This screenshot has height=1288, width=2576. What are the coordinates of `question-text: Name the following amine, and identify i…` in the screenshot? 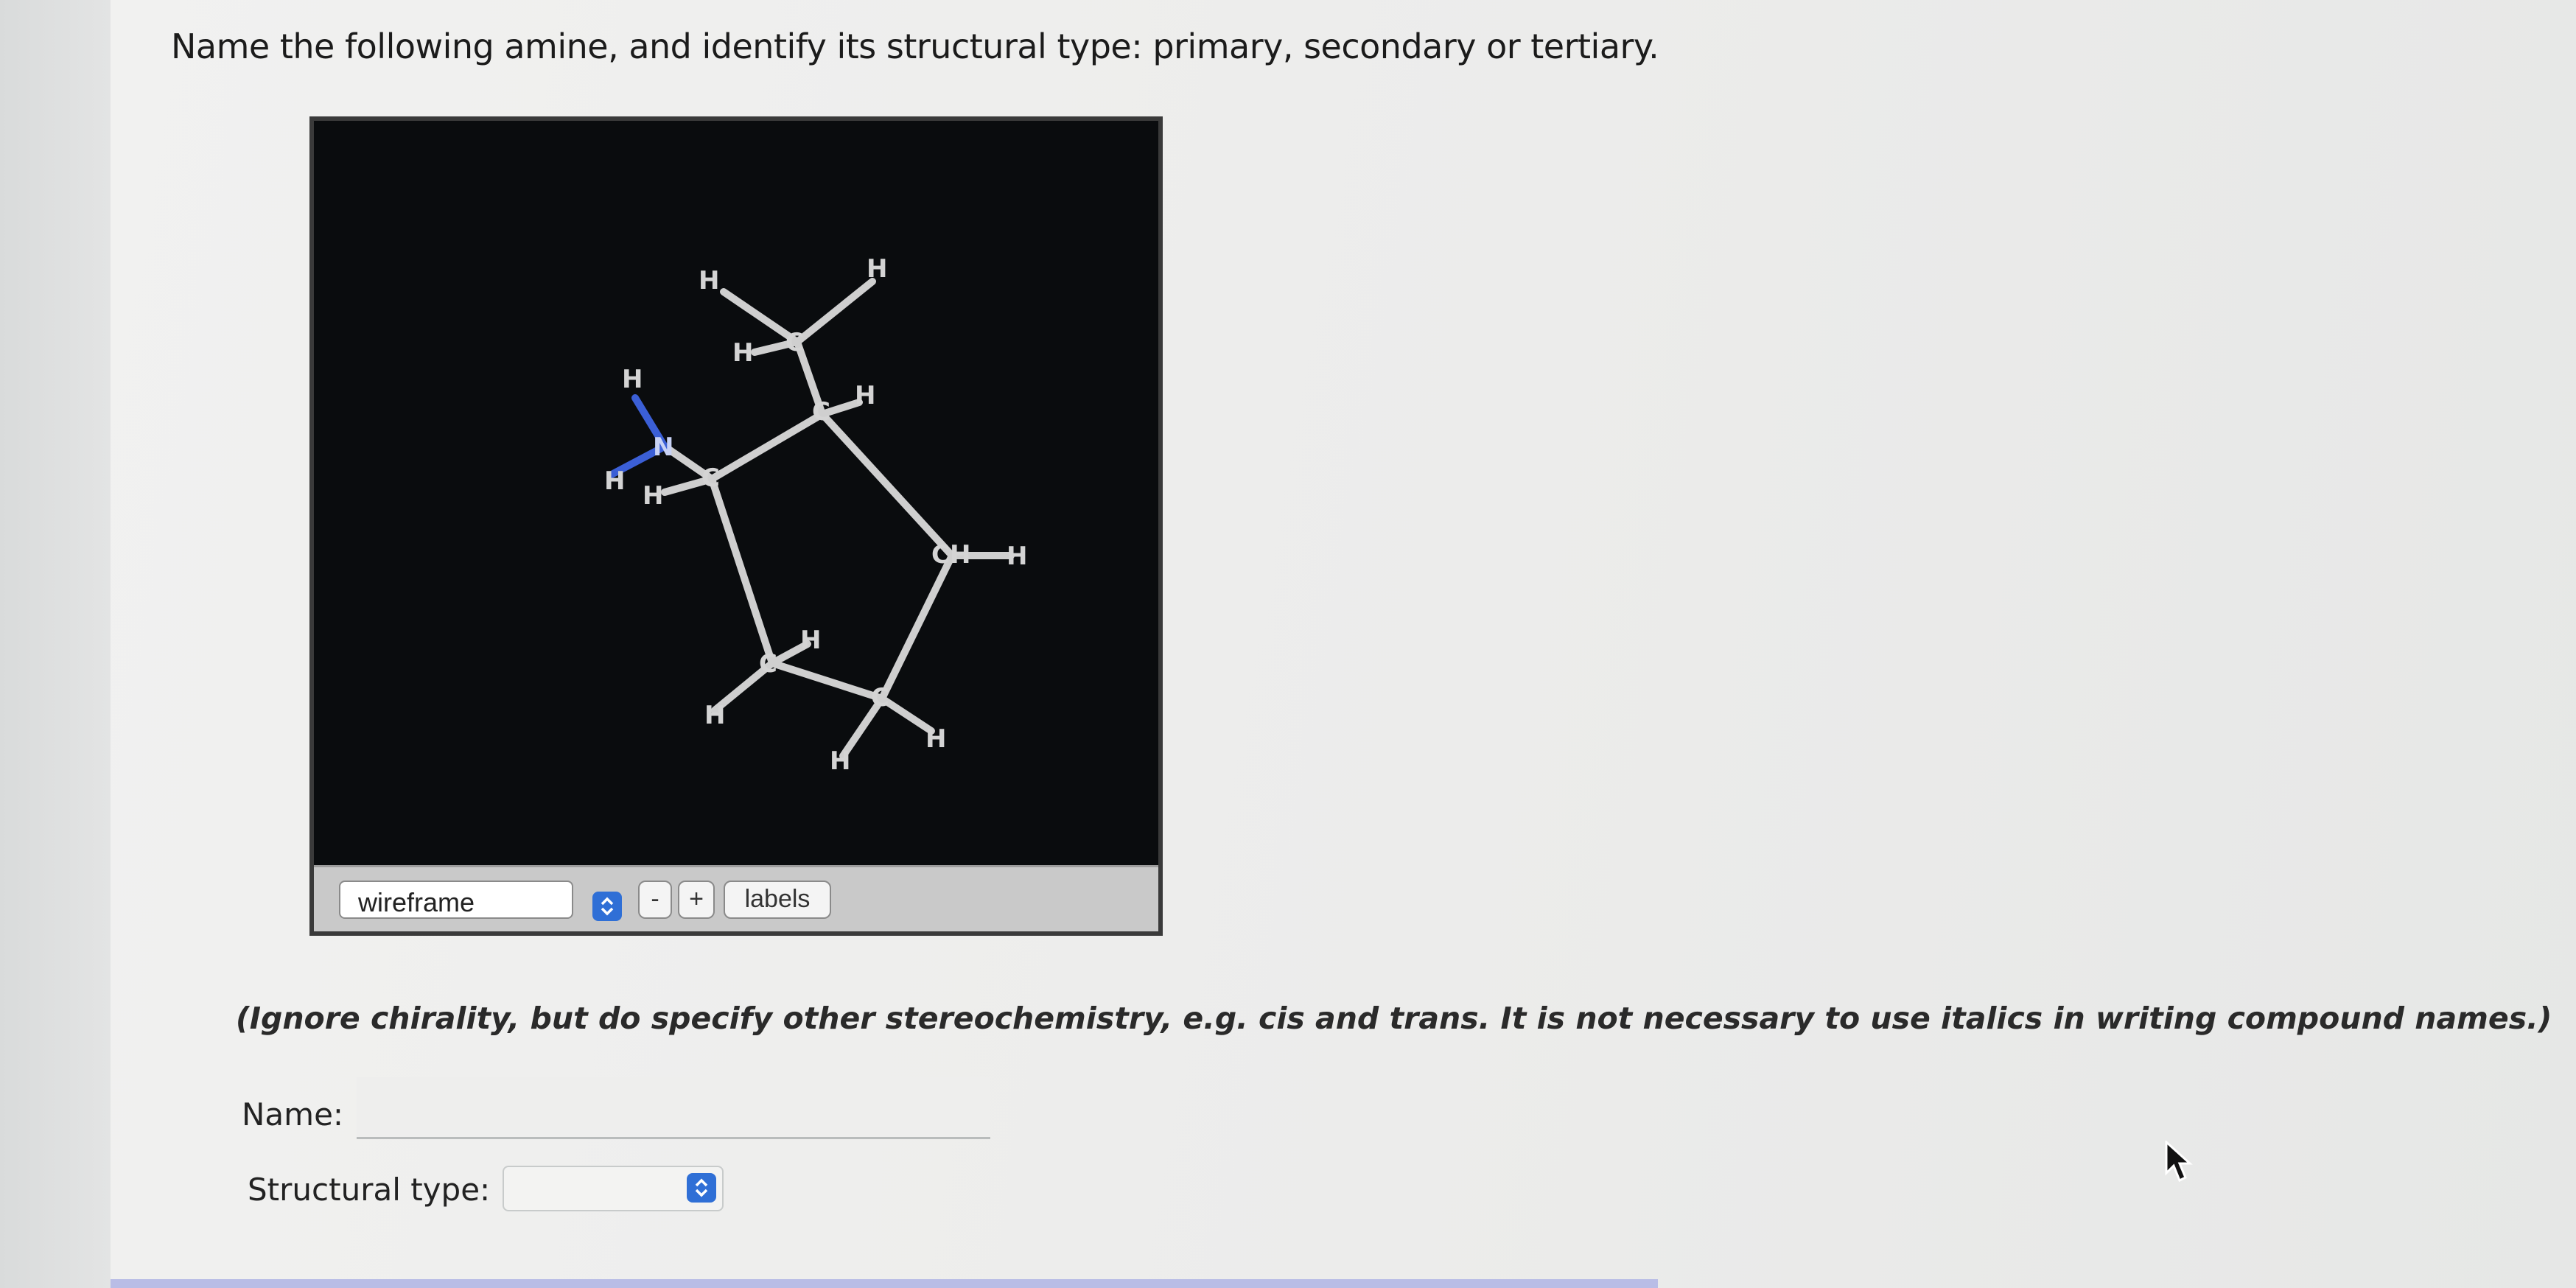 It's located at (915, 46).